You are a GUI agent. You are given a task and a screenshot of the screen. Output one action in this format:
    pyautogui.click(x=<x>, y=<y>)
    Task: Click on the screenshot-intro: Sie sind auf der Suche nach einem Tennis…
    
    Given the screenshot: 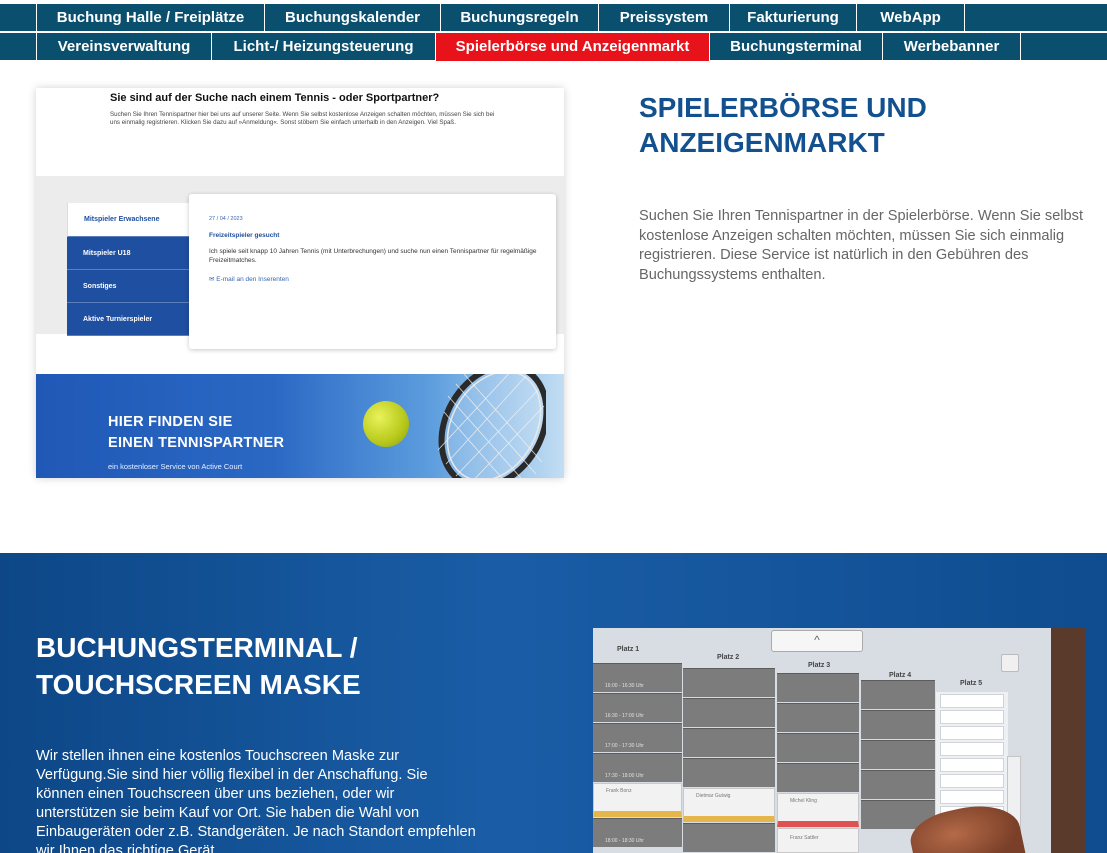 What is the action you would take?
    pyautogui.click(x=300, y=132)
    